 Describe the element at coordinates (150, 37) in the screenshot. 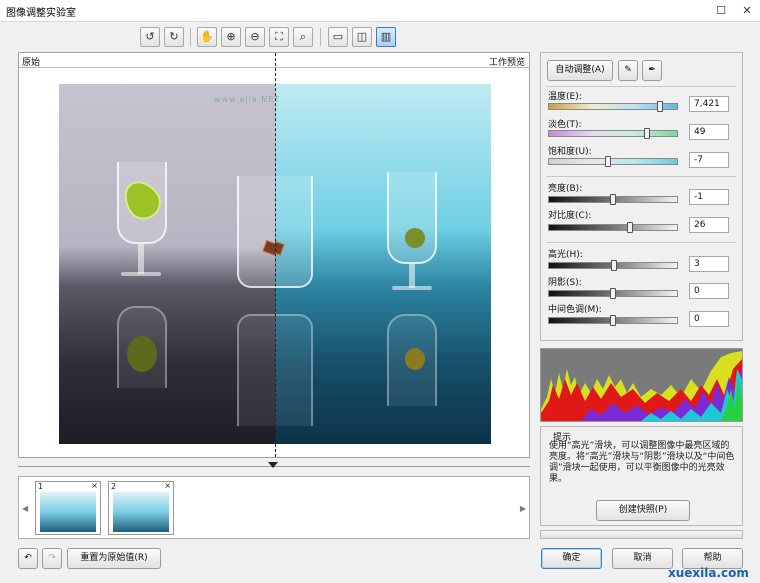

I see `rotate-left-icon: ↺` at that location.